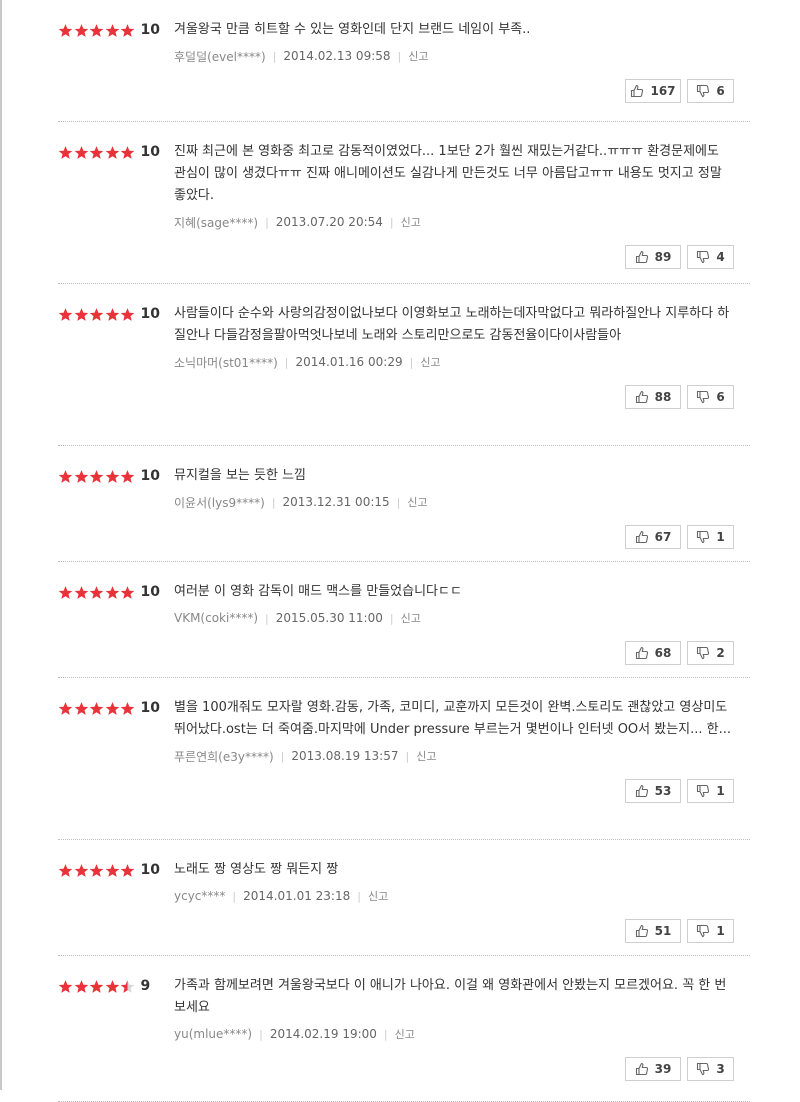 This screenshot has height=1102, width=800. Describe the element at coordinates (653, 1069) in the screenshot. I see `like-button: 39` at that location.